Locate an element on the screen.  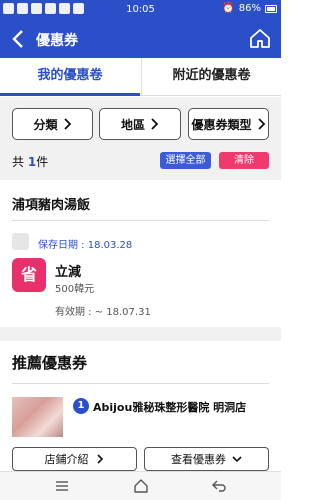
clinic-name: Abijou雅秘珠整形醫院 明洞店 is located at coordinates (169, 407).